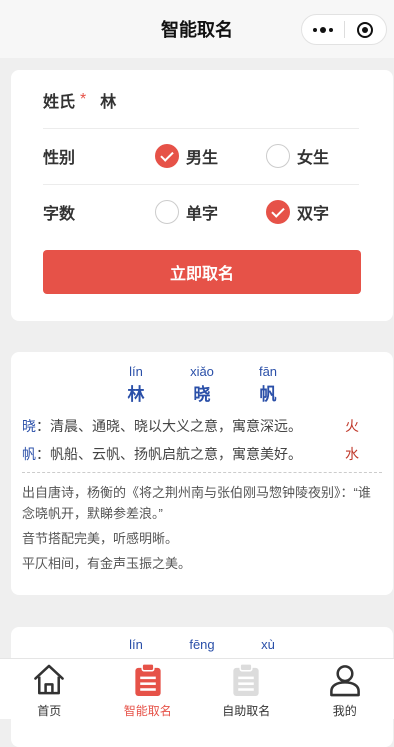  I want to click on surname-input: 林, so click(108, 100).